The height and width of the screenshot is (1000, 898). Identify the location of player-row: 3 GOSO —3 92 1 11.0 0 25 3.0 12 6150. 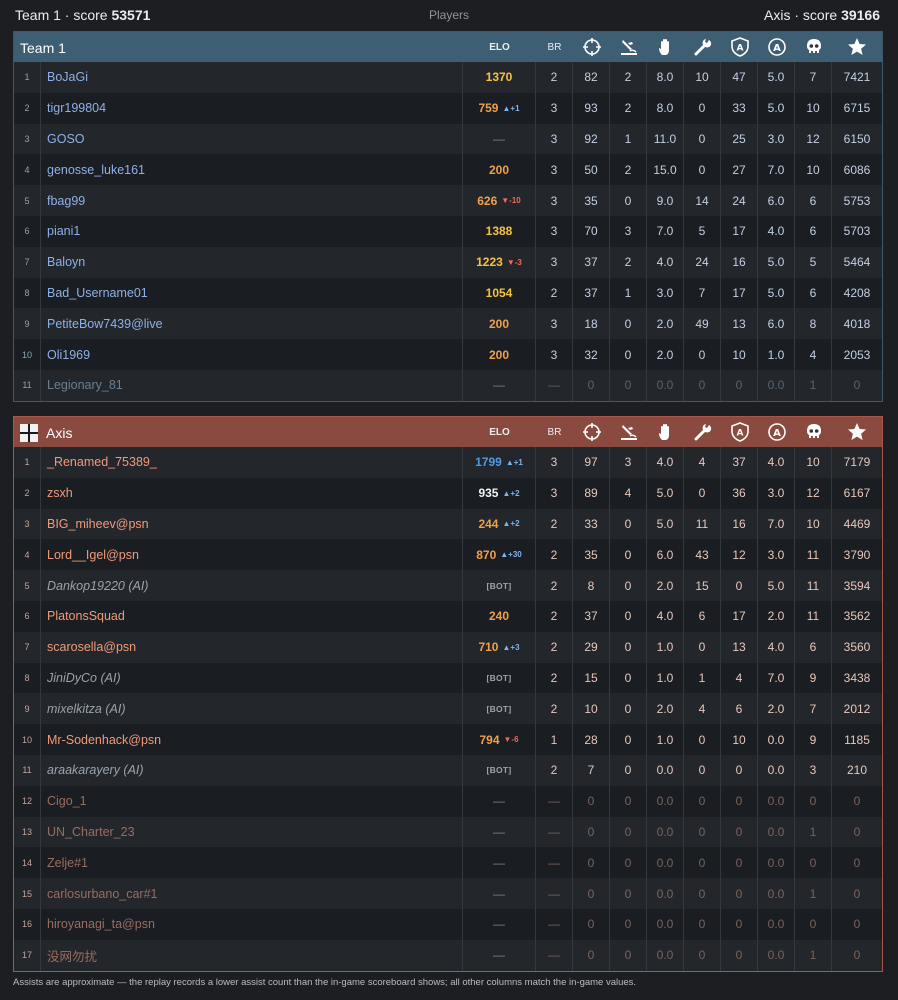
(448, 139).